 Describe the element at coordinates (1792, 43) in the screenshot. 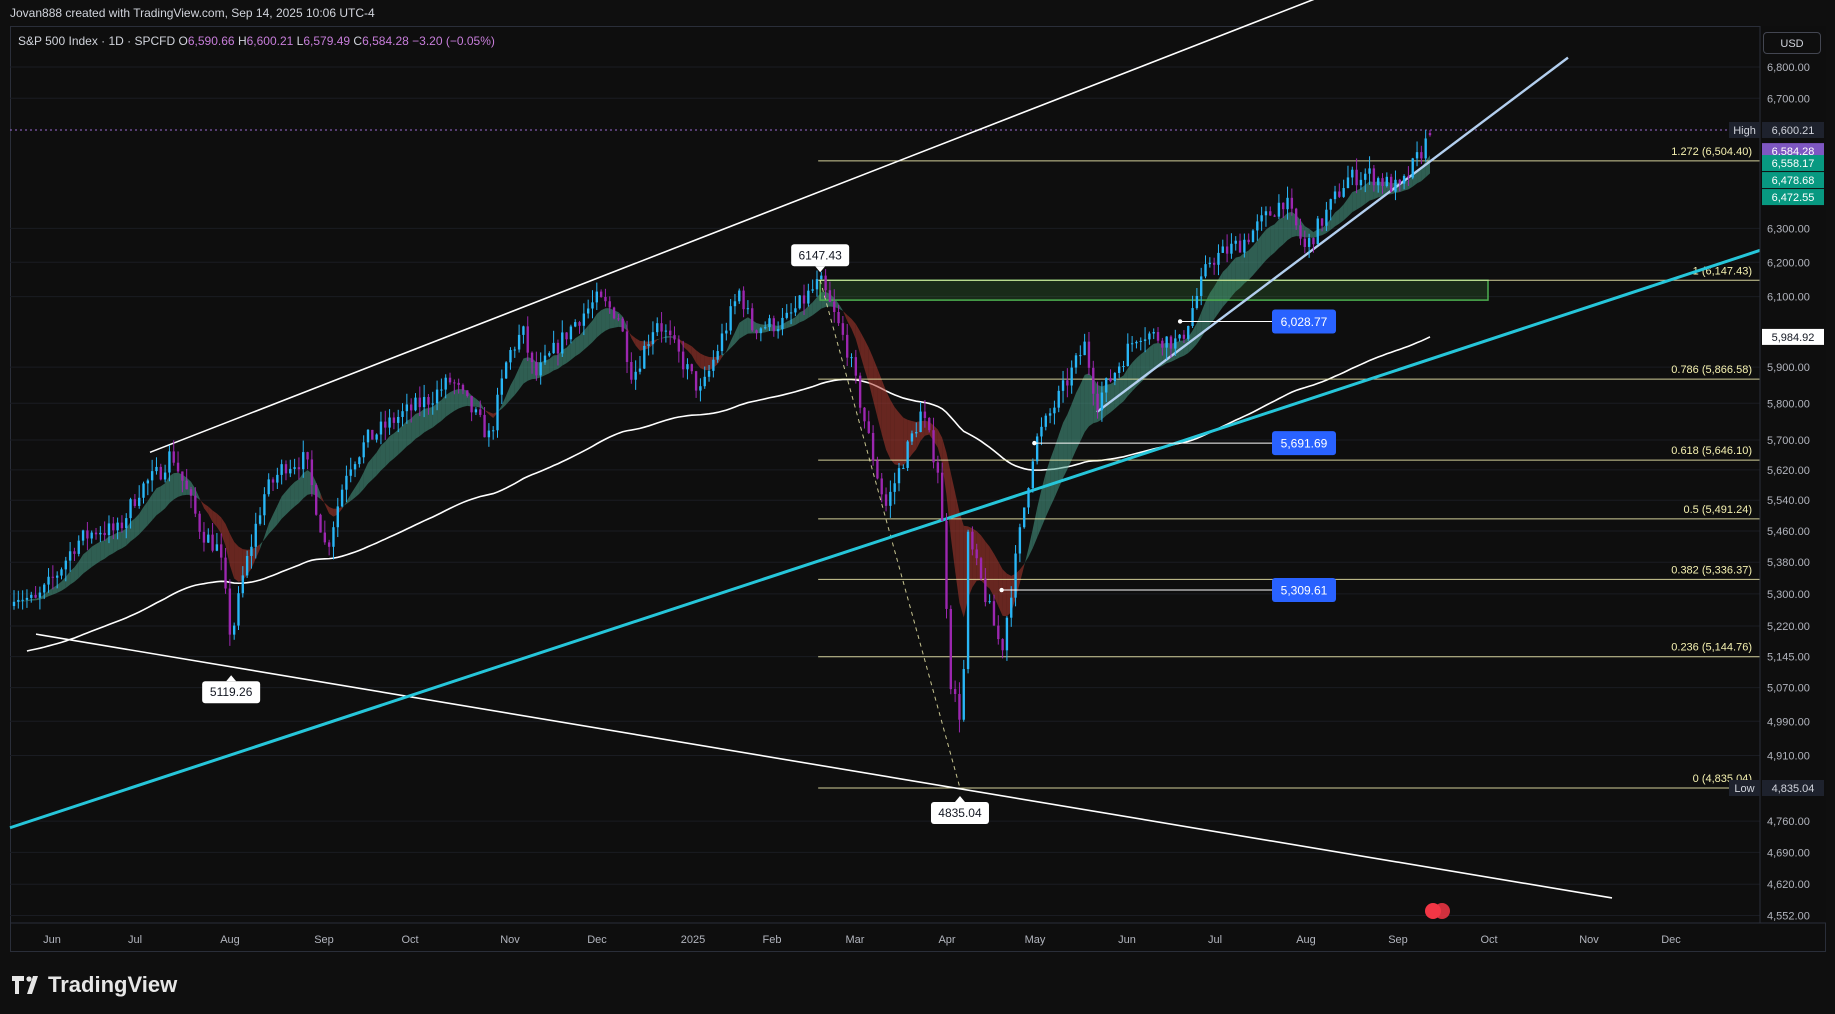

I see `currency-button: USD` at that location.